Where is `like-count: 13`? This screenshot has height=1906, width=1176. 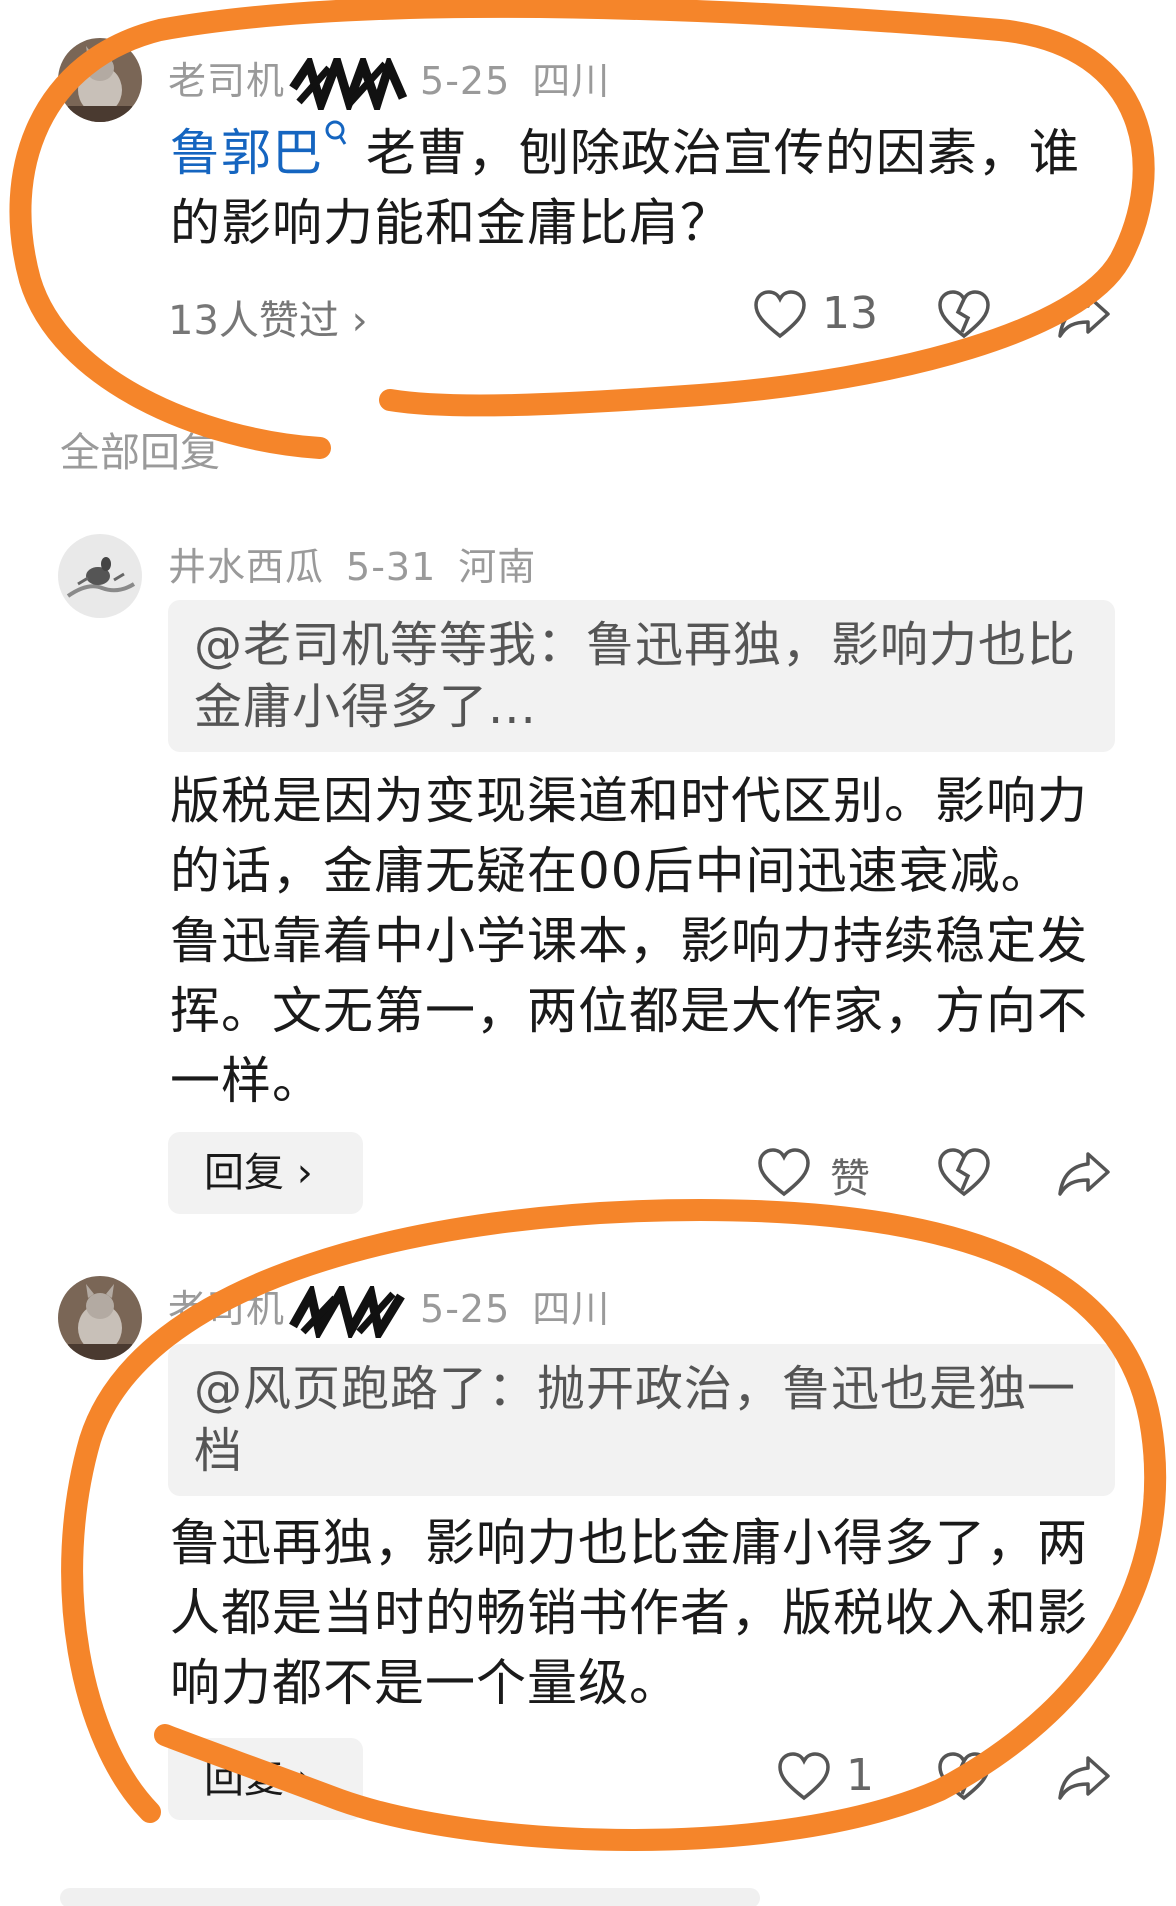 like-count: 13 is located at coordinates (850, 313).